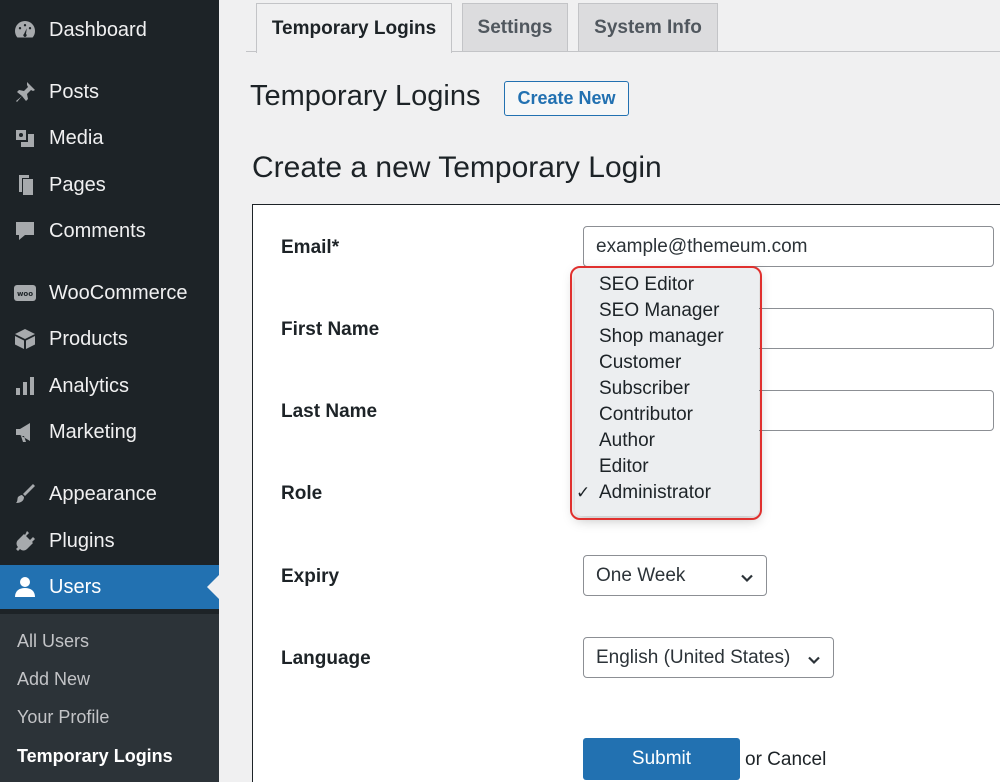 The width and height of the screenshot is (1000, 782). Describe the element at coordinates (25, 92) in the screenshot. I see `pin-icon` at that location.